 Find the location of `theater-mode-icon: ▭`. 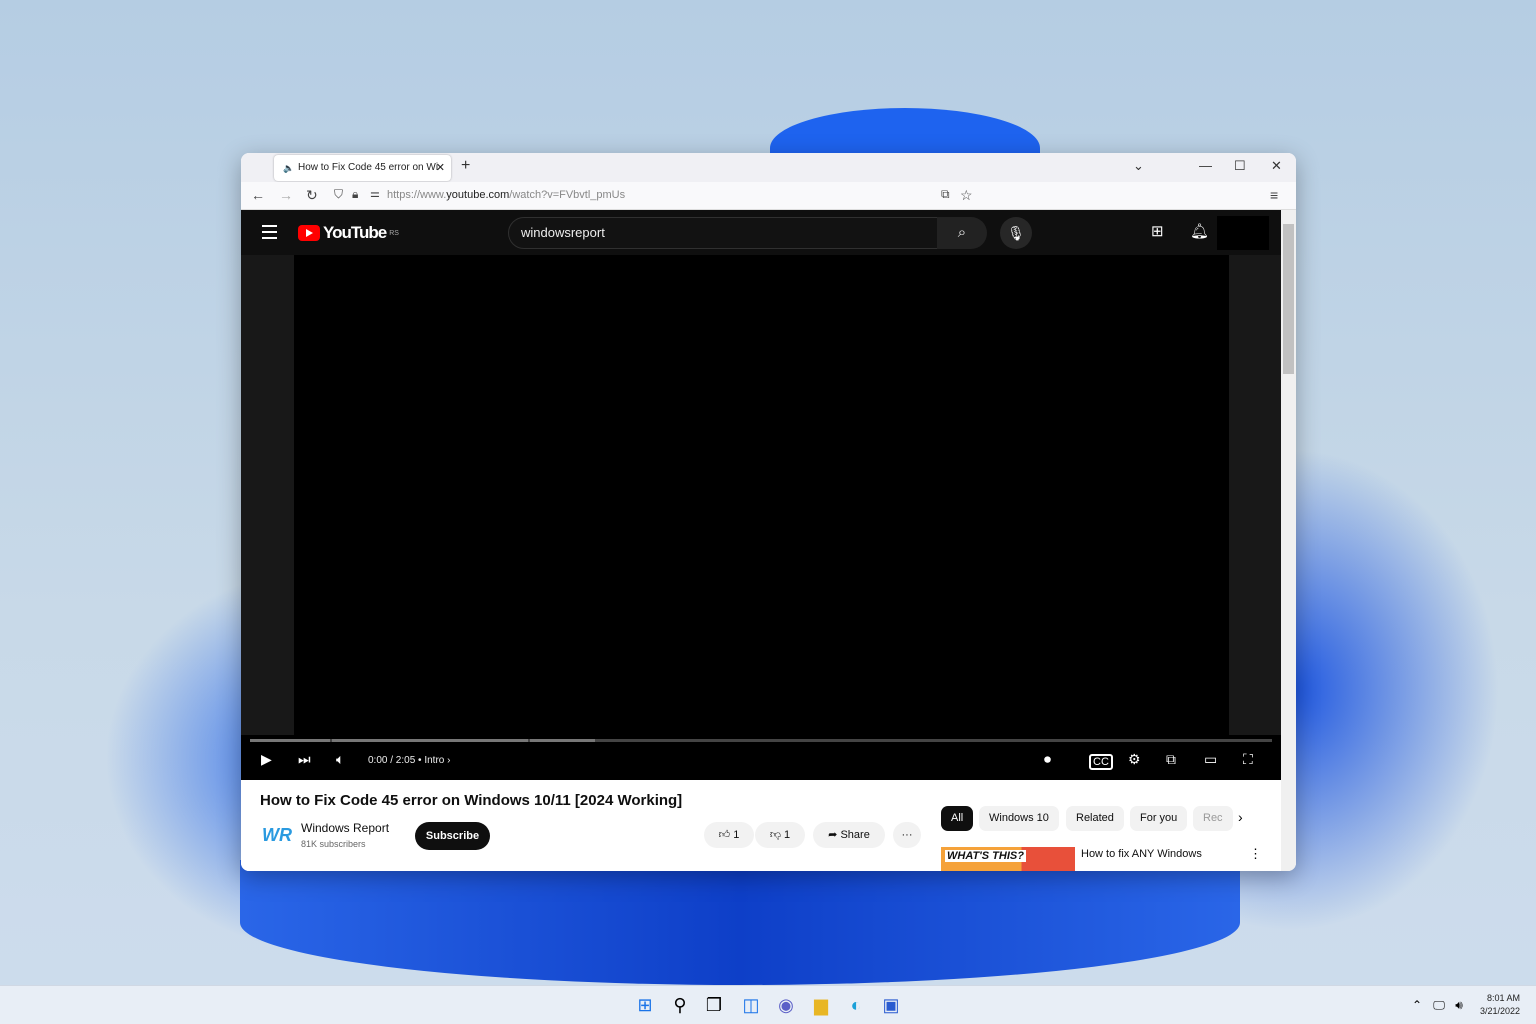

theater-mode-icon: ▭ is located at coordinates (1210, 759).